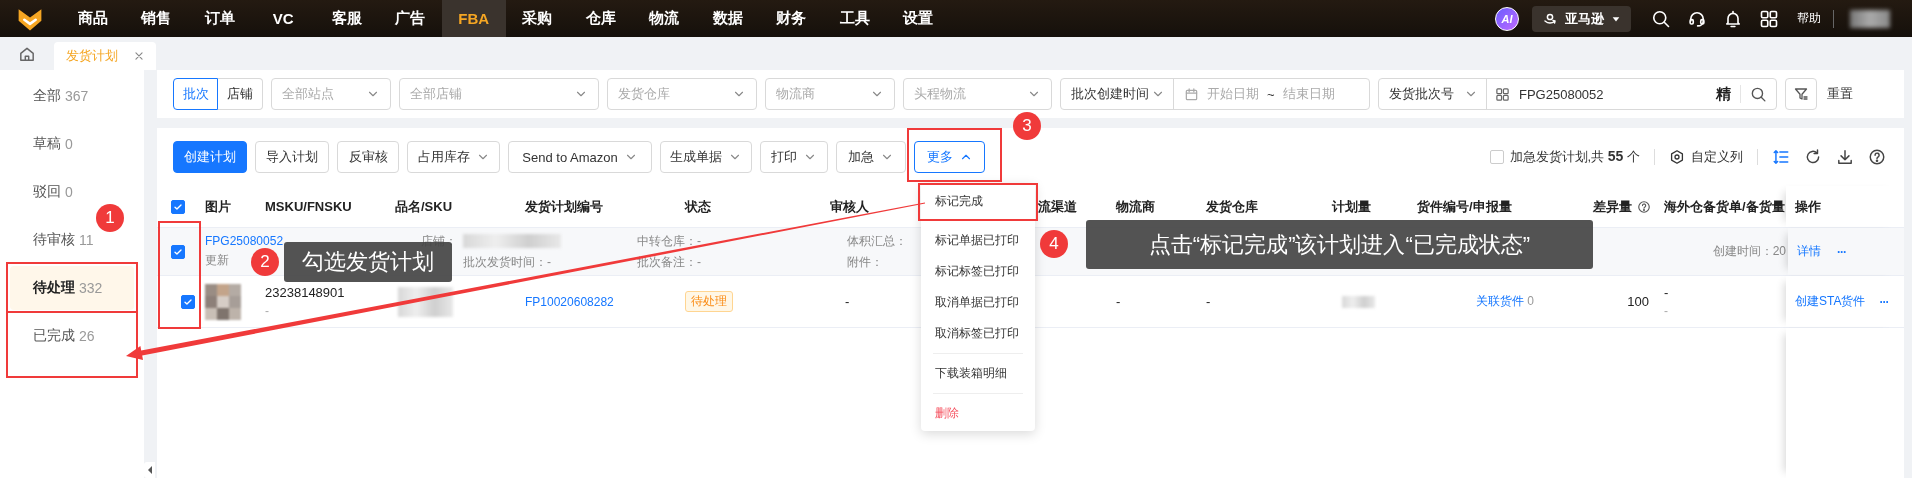  What do you see at coordinates (1574, 157) in the screenshot?
I see `urgent-filter-label: 加急发货计划,共 55 个` at bounding box center [1574, 157].